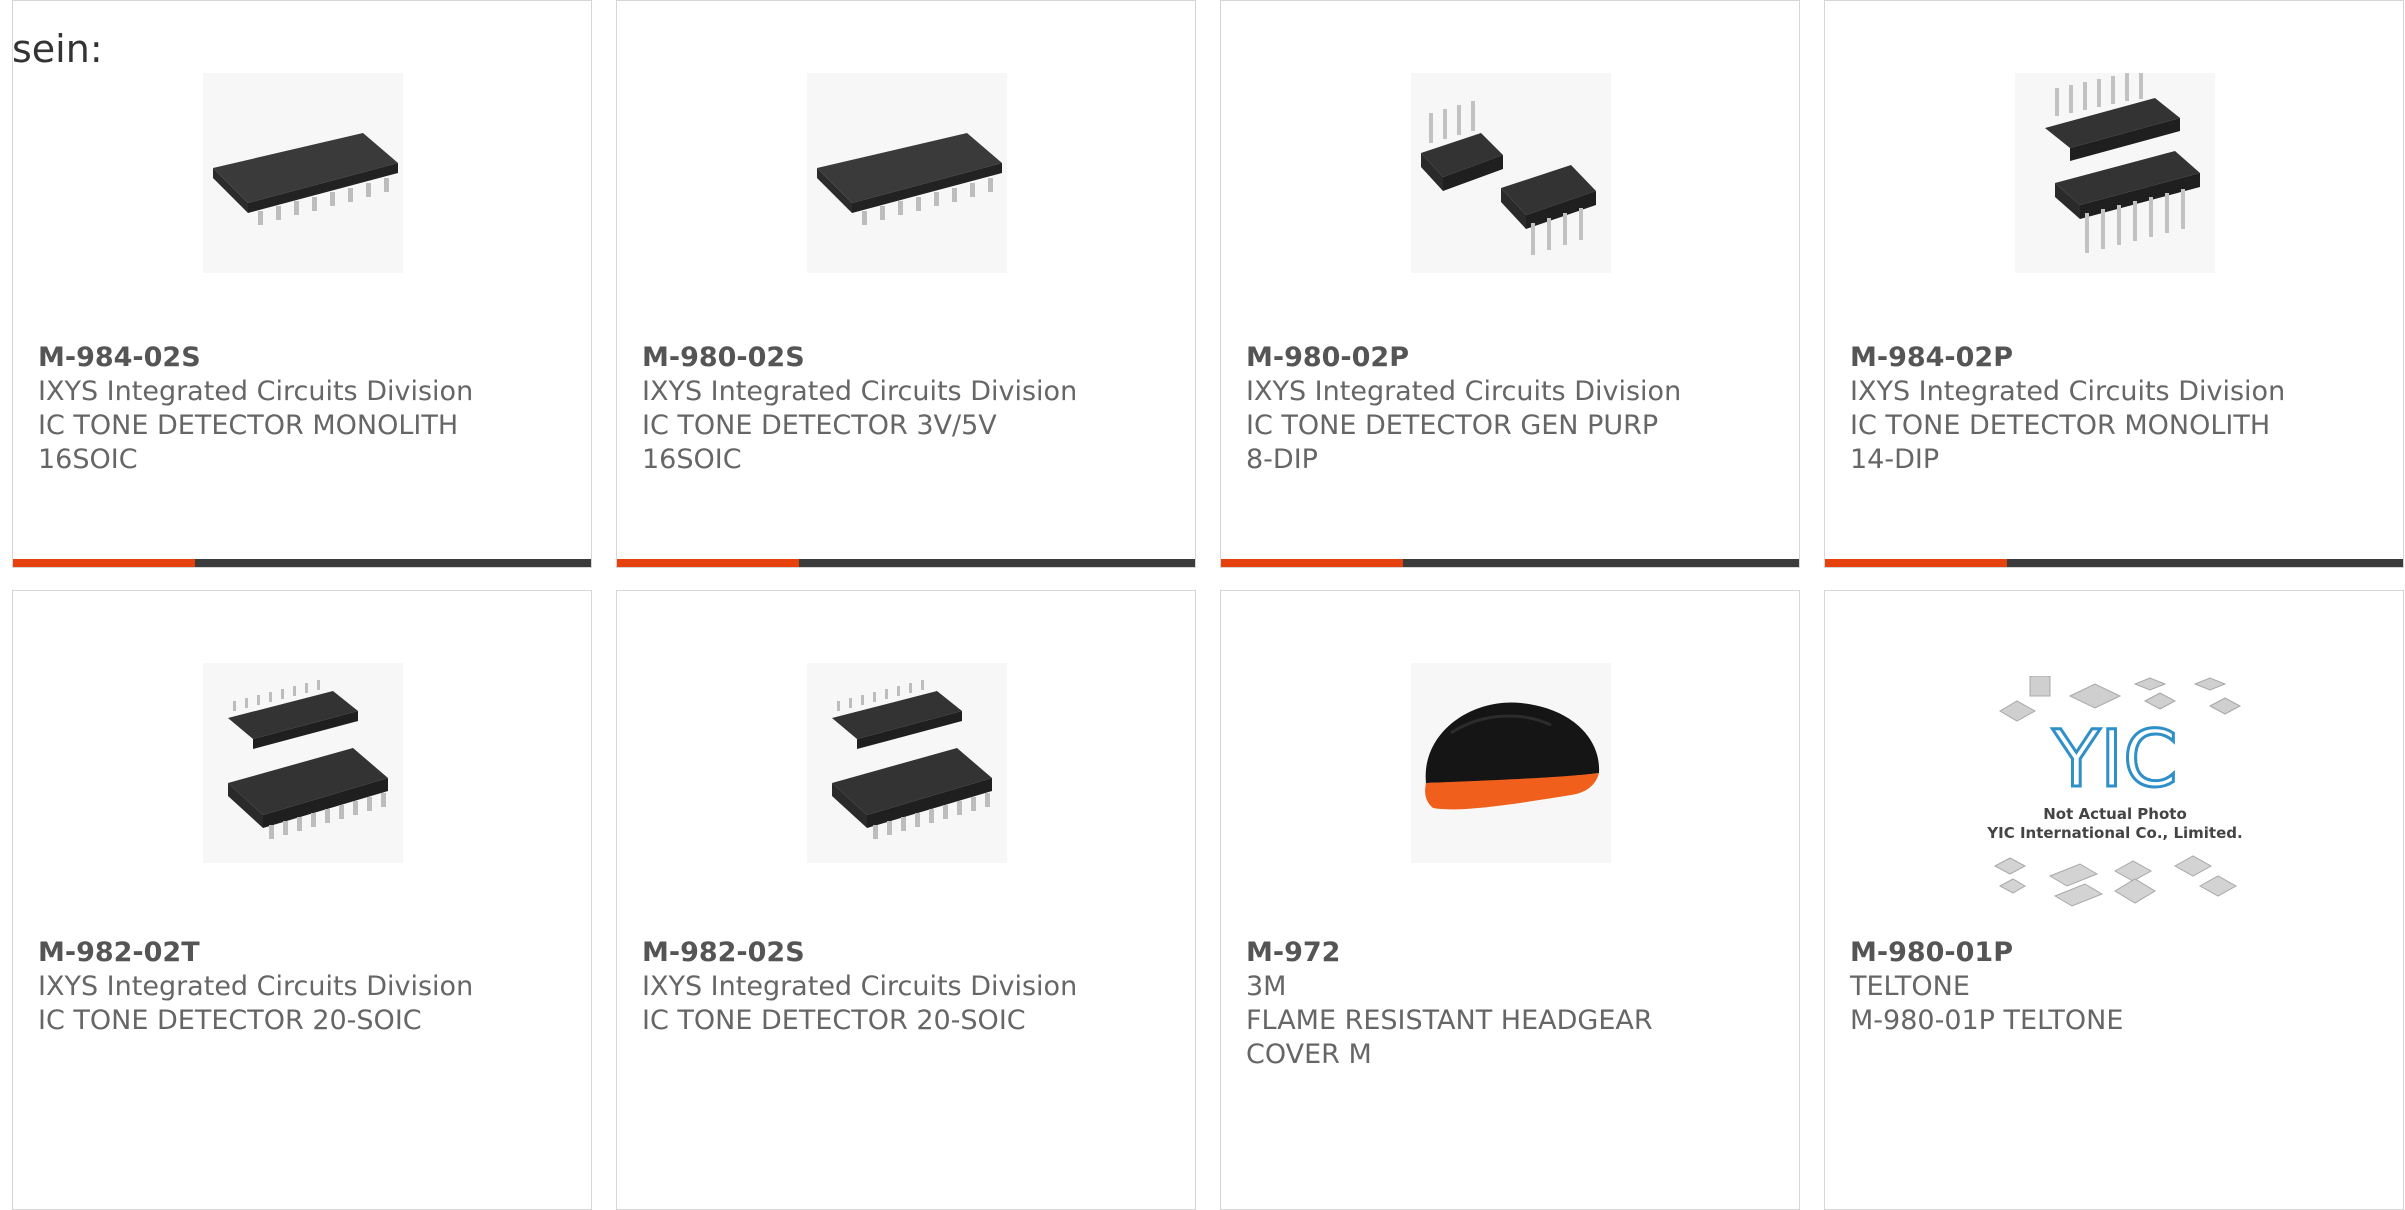 The width and height of the screenshot is (2405, 1210). Describe the element at coordinates (1511, 763) in the screenshot. I see `headgear-icon` at that location.